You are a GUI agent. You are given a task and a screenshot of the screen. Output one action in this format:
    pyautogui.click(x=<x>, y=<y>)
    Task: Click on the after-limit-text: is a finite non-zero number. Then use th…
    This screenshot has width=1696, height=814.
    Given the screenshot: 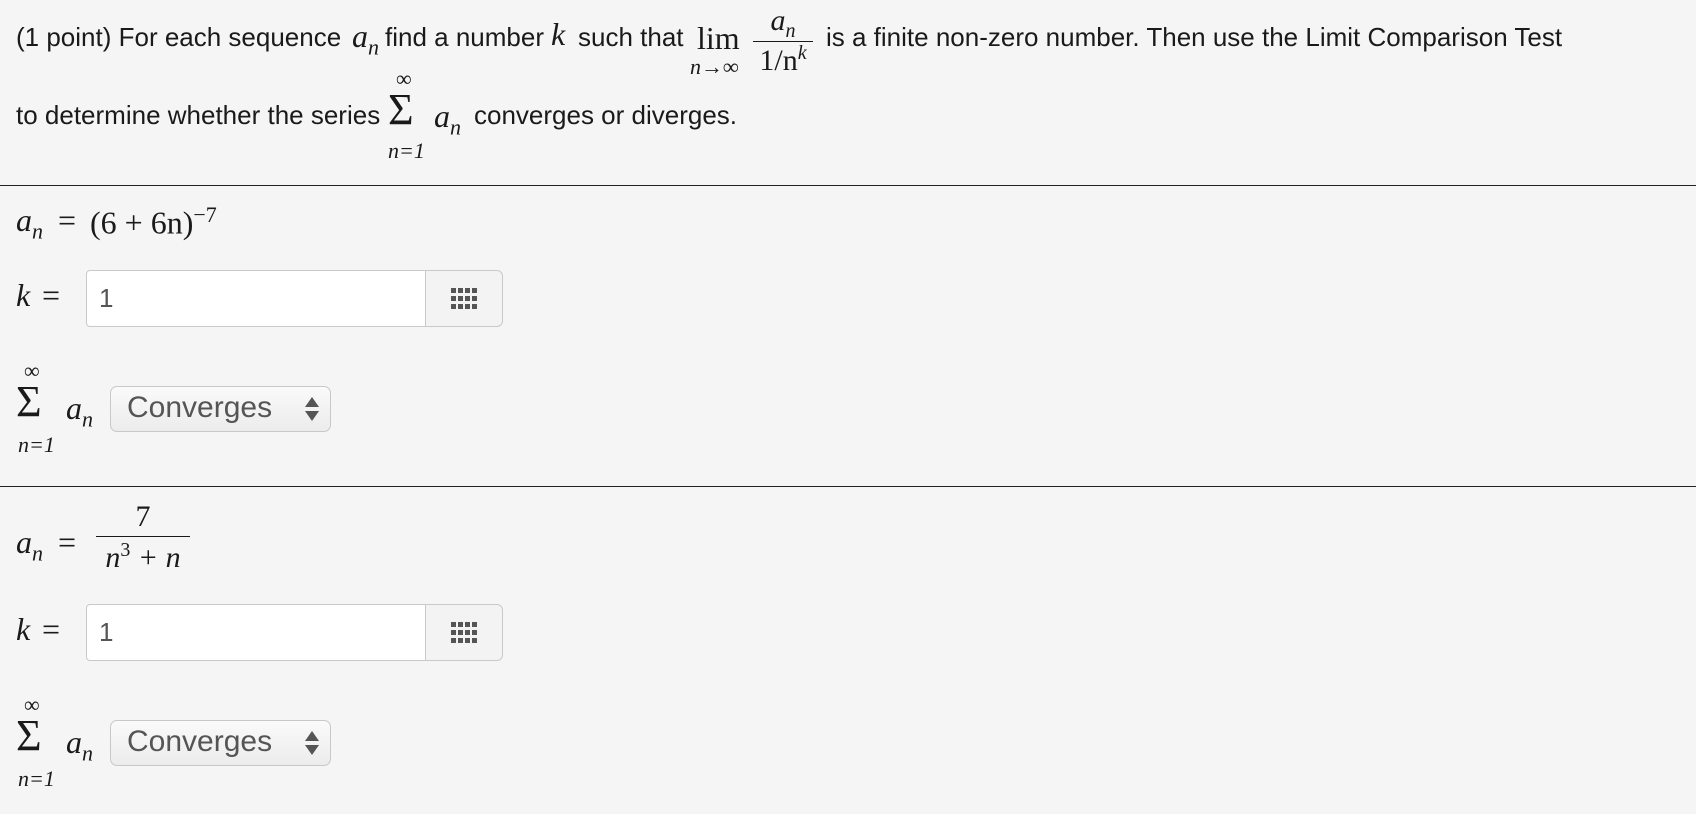 What is the action you would take?
    pyautogui.click(x=1194, y=37)
    